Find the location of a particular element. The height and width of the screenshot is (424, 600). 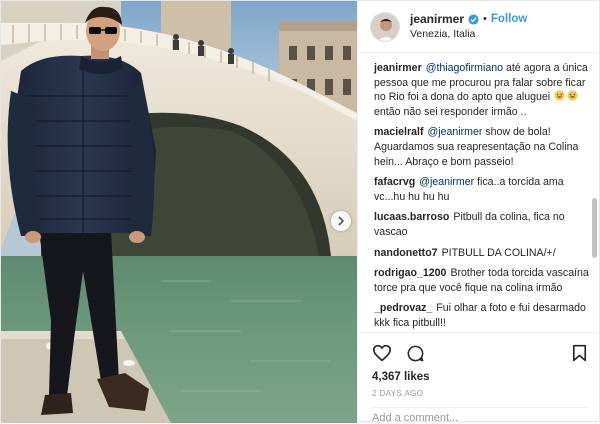

bookmark-icon is located at coordinates (579, 353).